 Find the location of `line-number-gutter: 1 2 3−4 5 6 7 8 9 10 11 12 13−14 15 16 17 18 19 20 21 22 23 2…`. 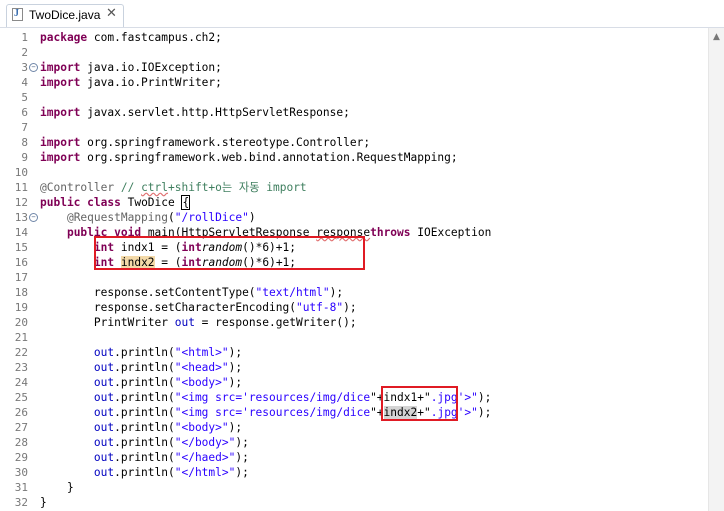

line-number-gutter: 1 2 3−4 5 6 7 8 9 10 11 12 13−14 15 16 17 18 19 20 21 22 23 2… is located at coordinates (19, 269).